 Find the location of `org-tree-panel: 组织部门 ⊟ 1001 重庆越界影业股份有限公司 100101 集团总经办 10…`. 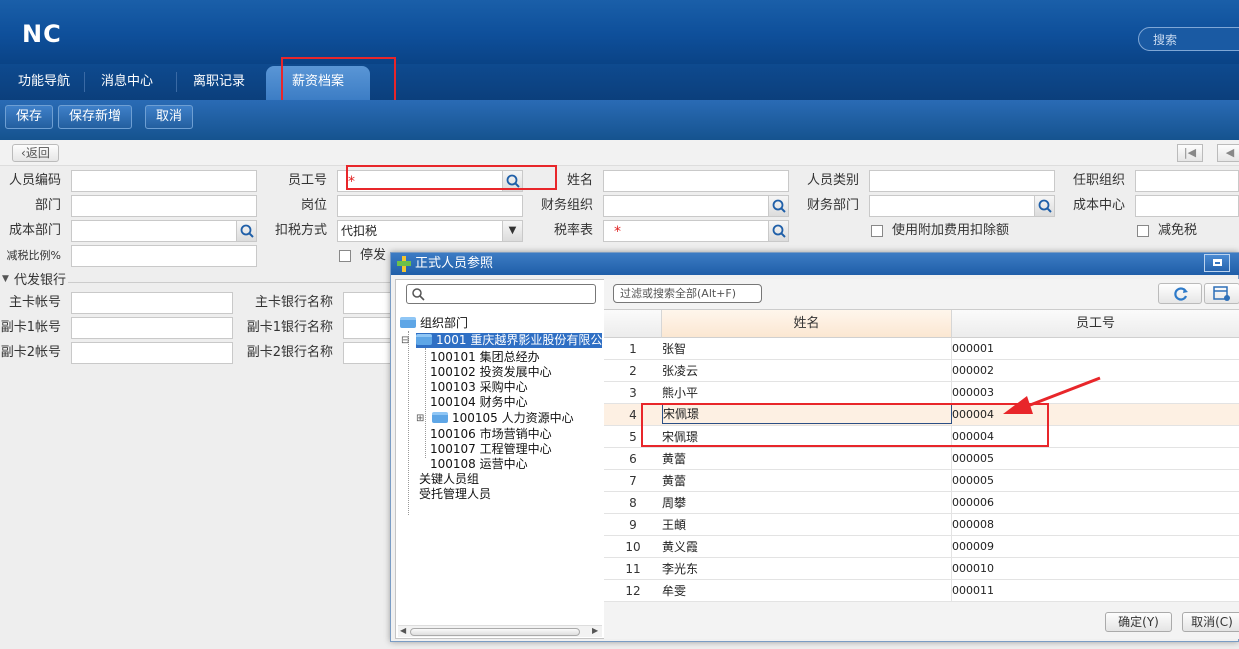

org-tree-panel: 组织部门 ⊟ 1001 重庆越界影业股份有限公司 100101 集团总经办 10… is located at coordinates (500, 459).